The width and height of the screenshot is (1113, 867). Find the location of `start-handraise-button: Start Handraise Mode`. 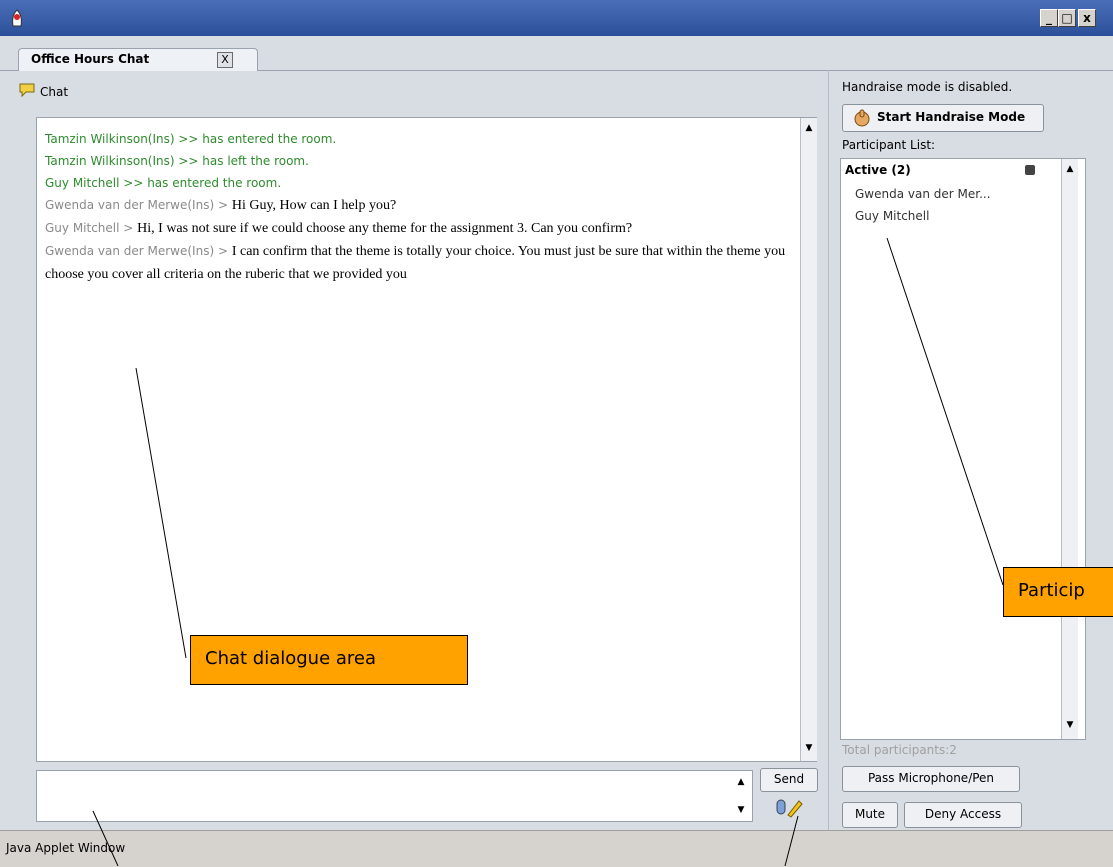

start-handraise-button: Start Handraise Mode is located at coordinates (943, 118).